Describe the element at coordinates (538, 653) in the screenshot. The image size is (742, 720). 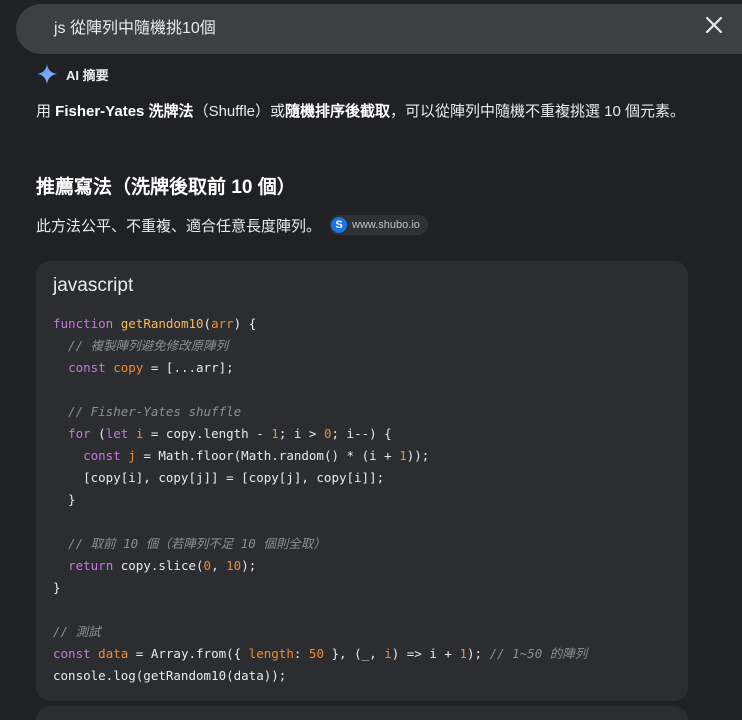
I see `code-token: // 1~50 的陣列` at that location.